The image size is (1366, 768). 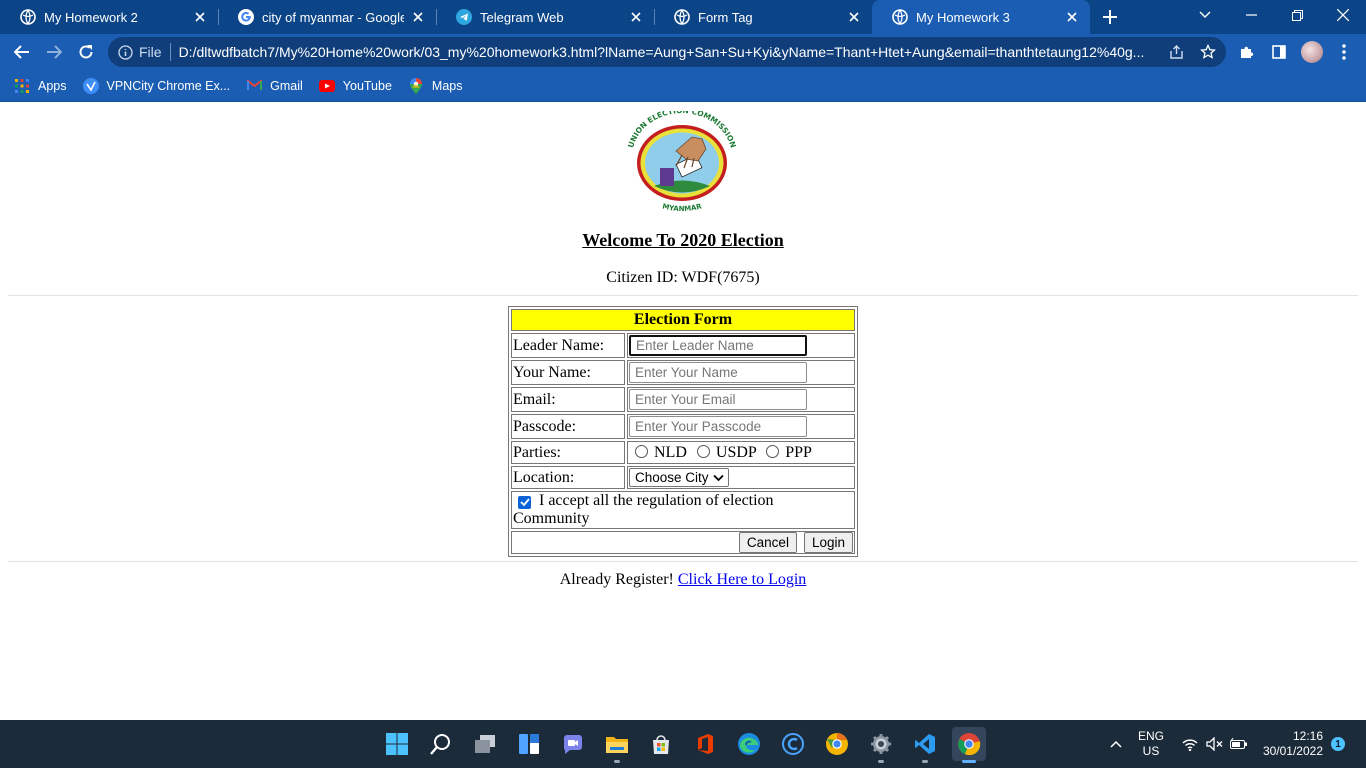 I want to click on bookmark-star-button, so click(x=1208, y=52).